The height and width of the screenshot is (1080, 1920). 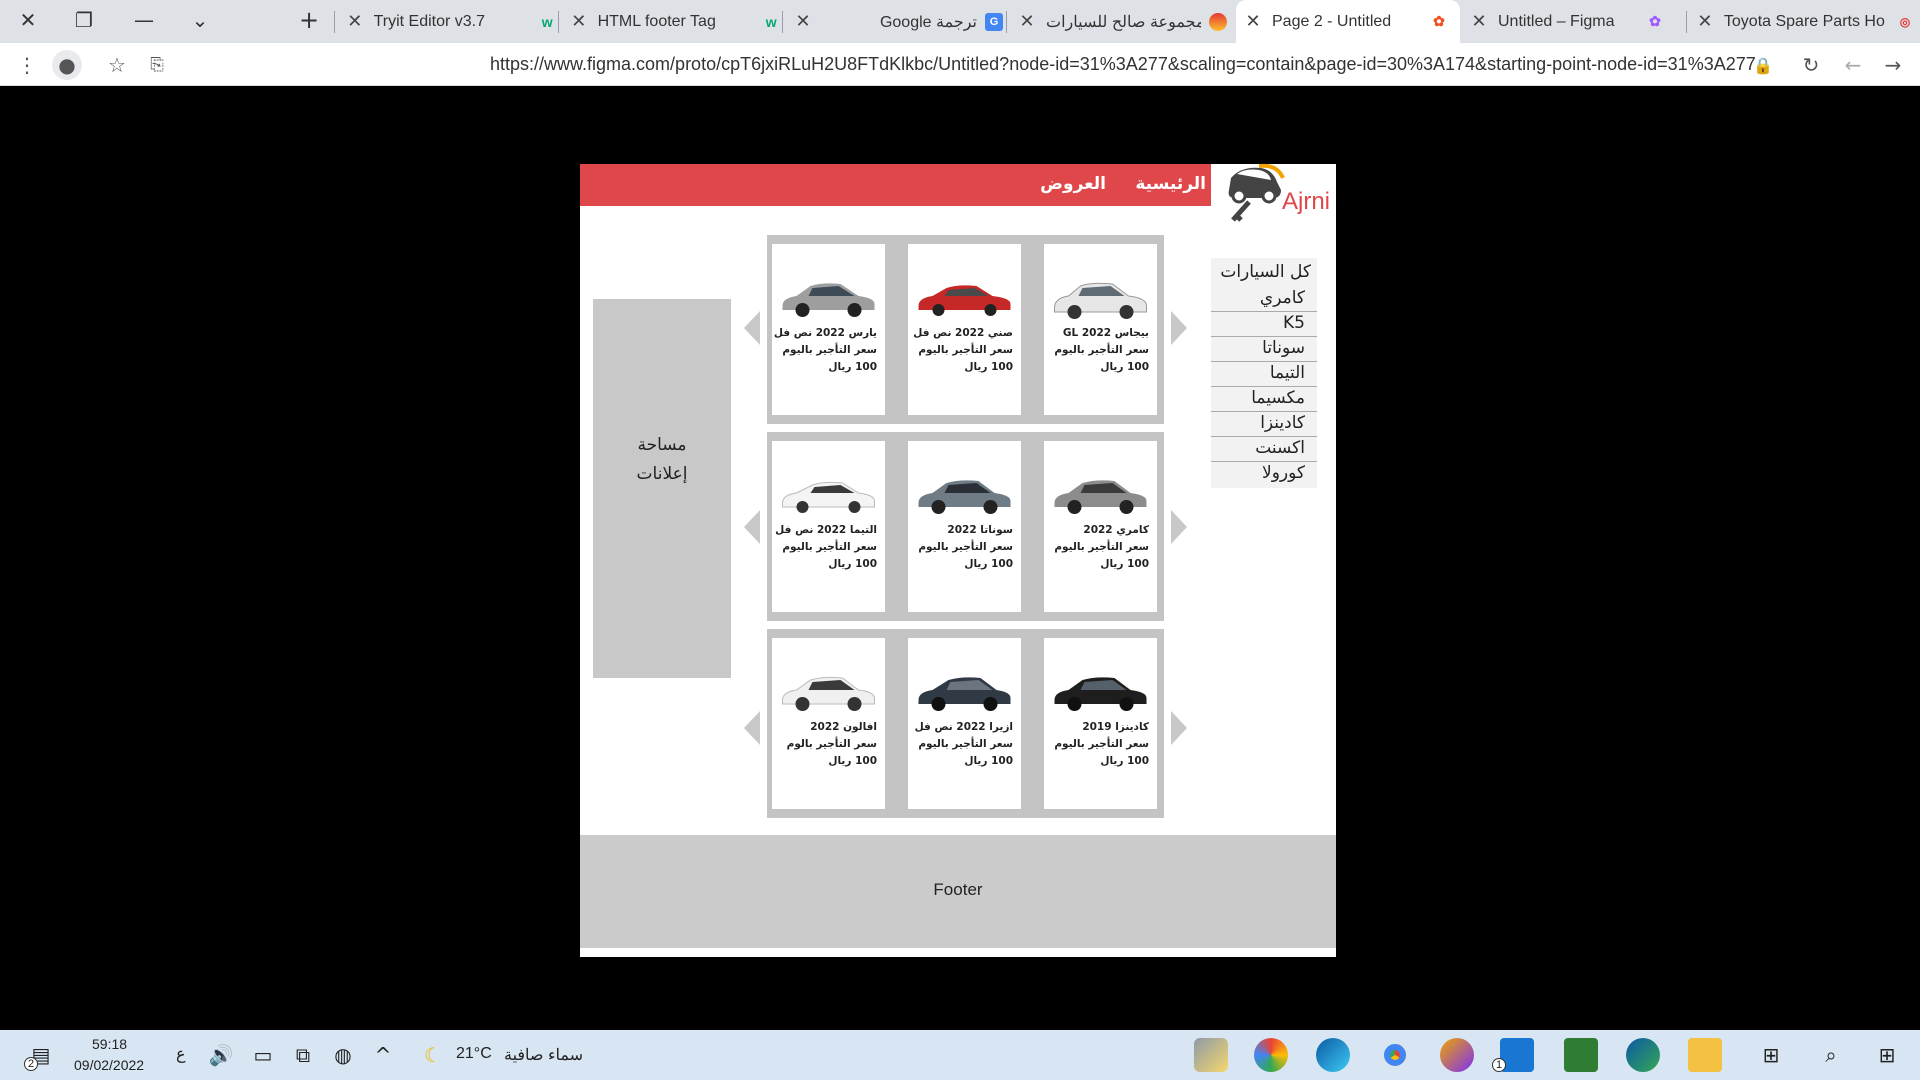 I want to click on clock-time: 59:18, so click(x=109, y=1044).